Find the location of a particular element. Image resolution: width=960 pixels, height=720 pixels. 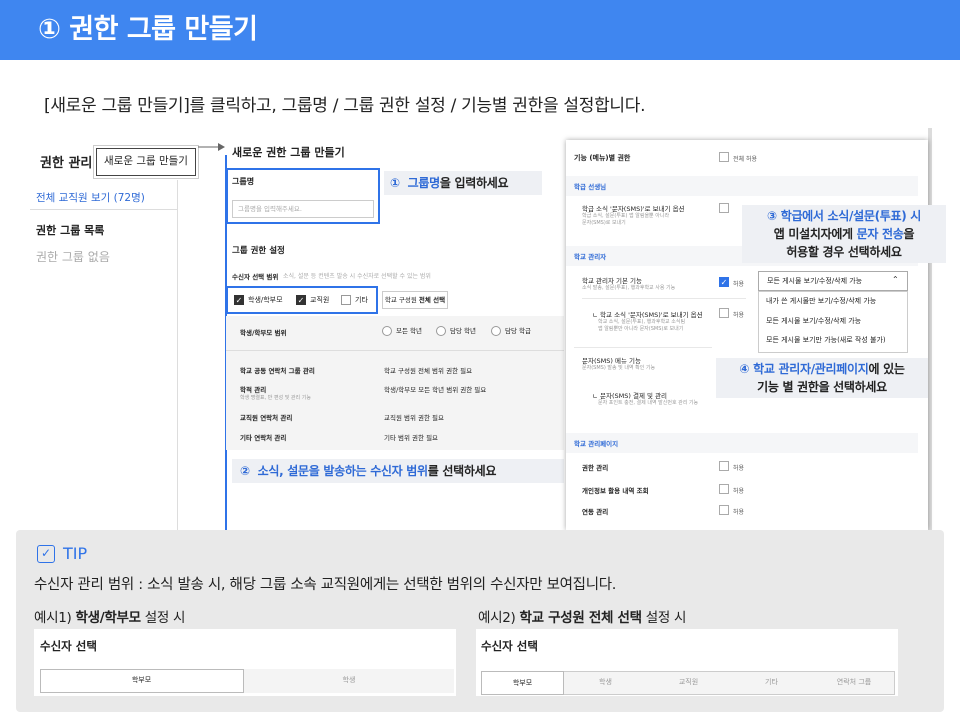

example1-label: 예시1) 학생/학부모 설정 시 is located at coordinates (109, 618).